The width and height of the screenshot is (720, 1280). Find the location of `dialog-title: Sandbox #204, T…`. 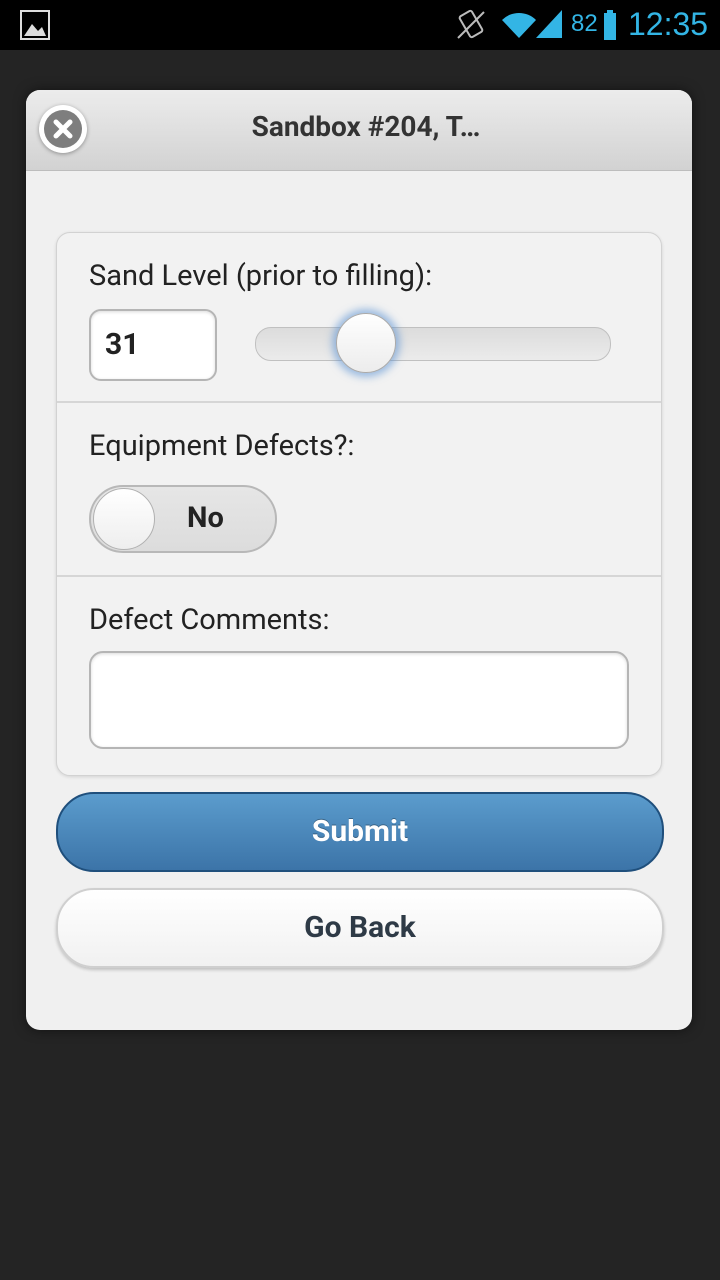

dialog-title: Sandbox #204, T… is located at coordinates (366, 126).